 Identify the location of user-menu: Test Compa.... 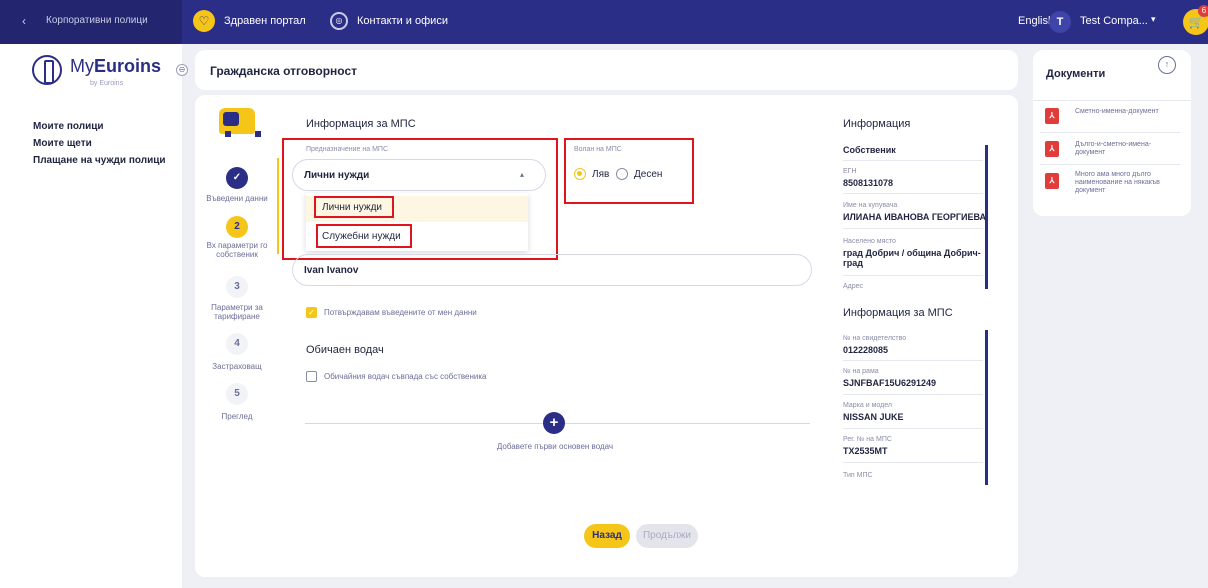
(1114, 21).